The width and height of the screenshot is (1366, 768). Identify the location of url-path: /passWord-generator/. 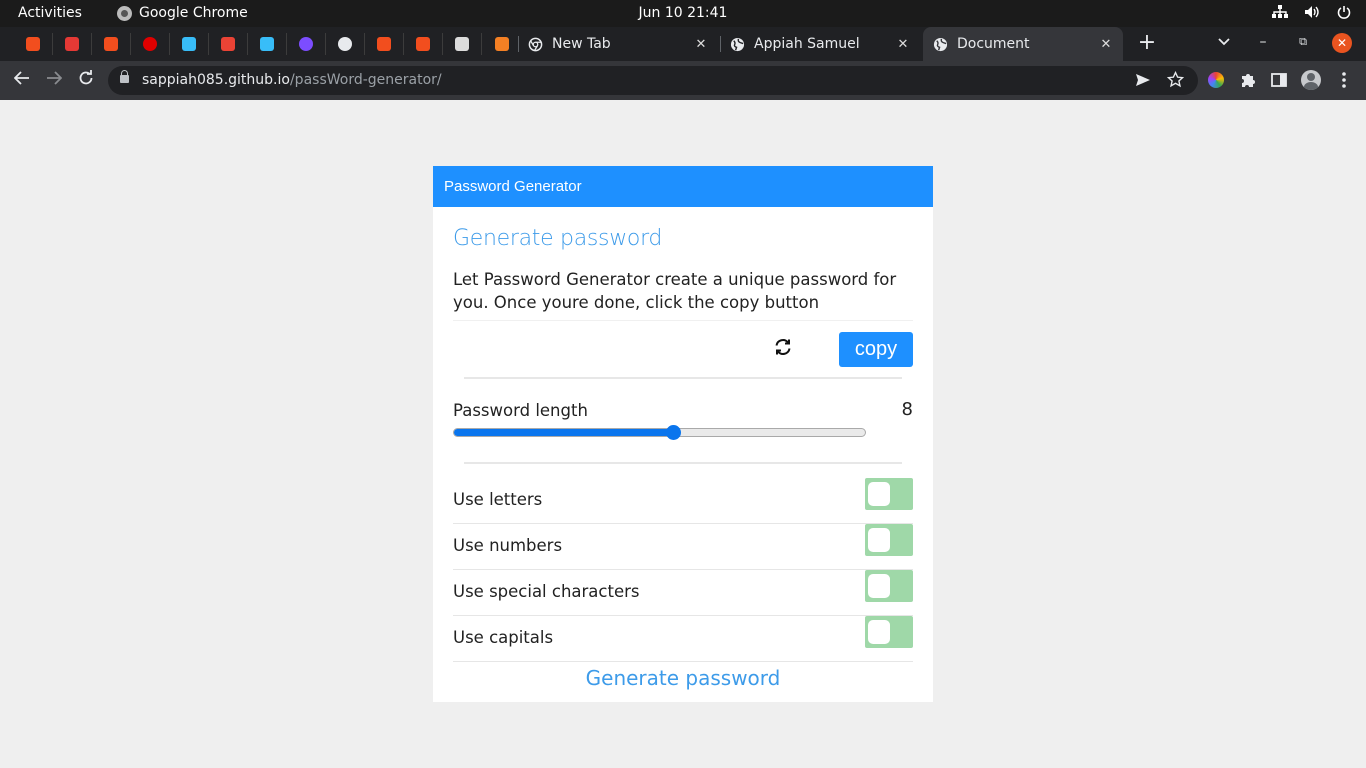
(365, 80).